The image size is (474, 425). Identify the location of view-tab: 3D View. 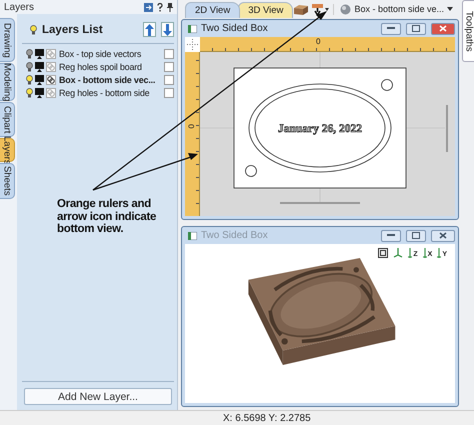
(266, 10).